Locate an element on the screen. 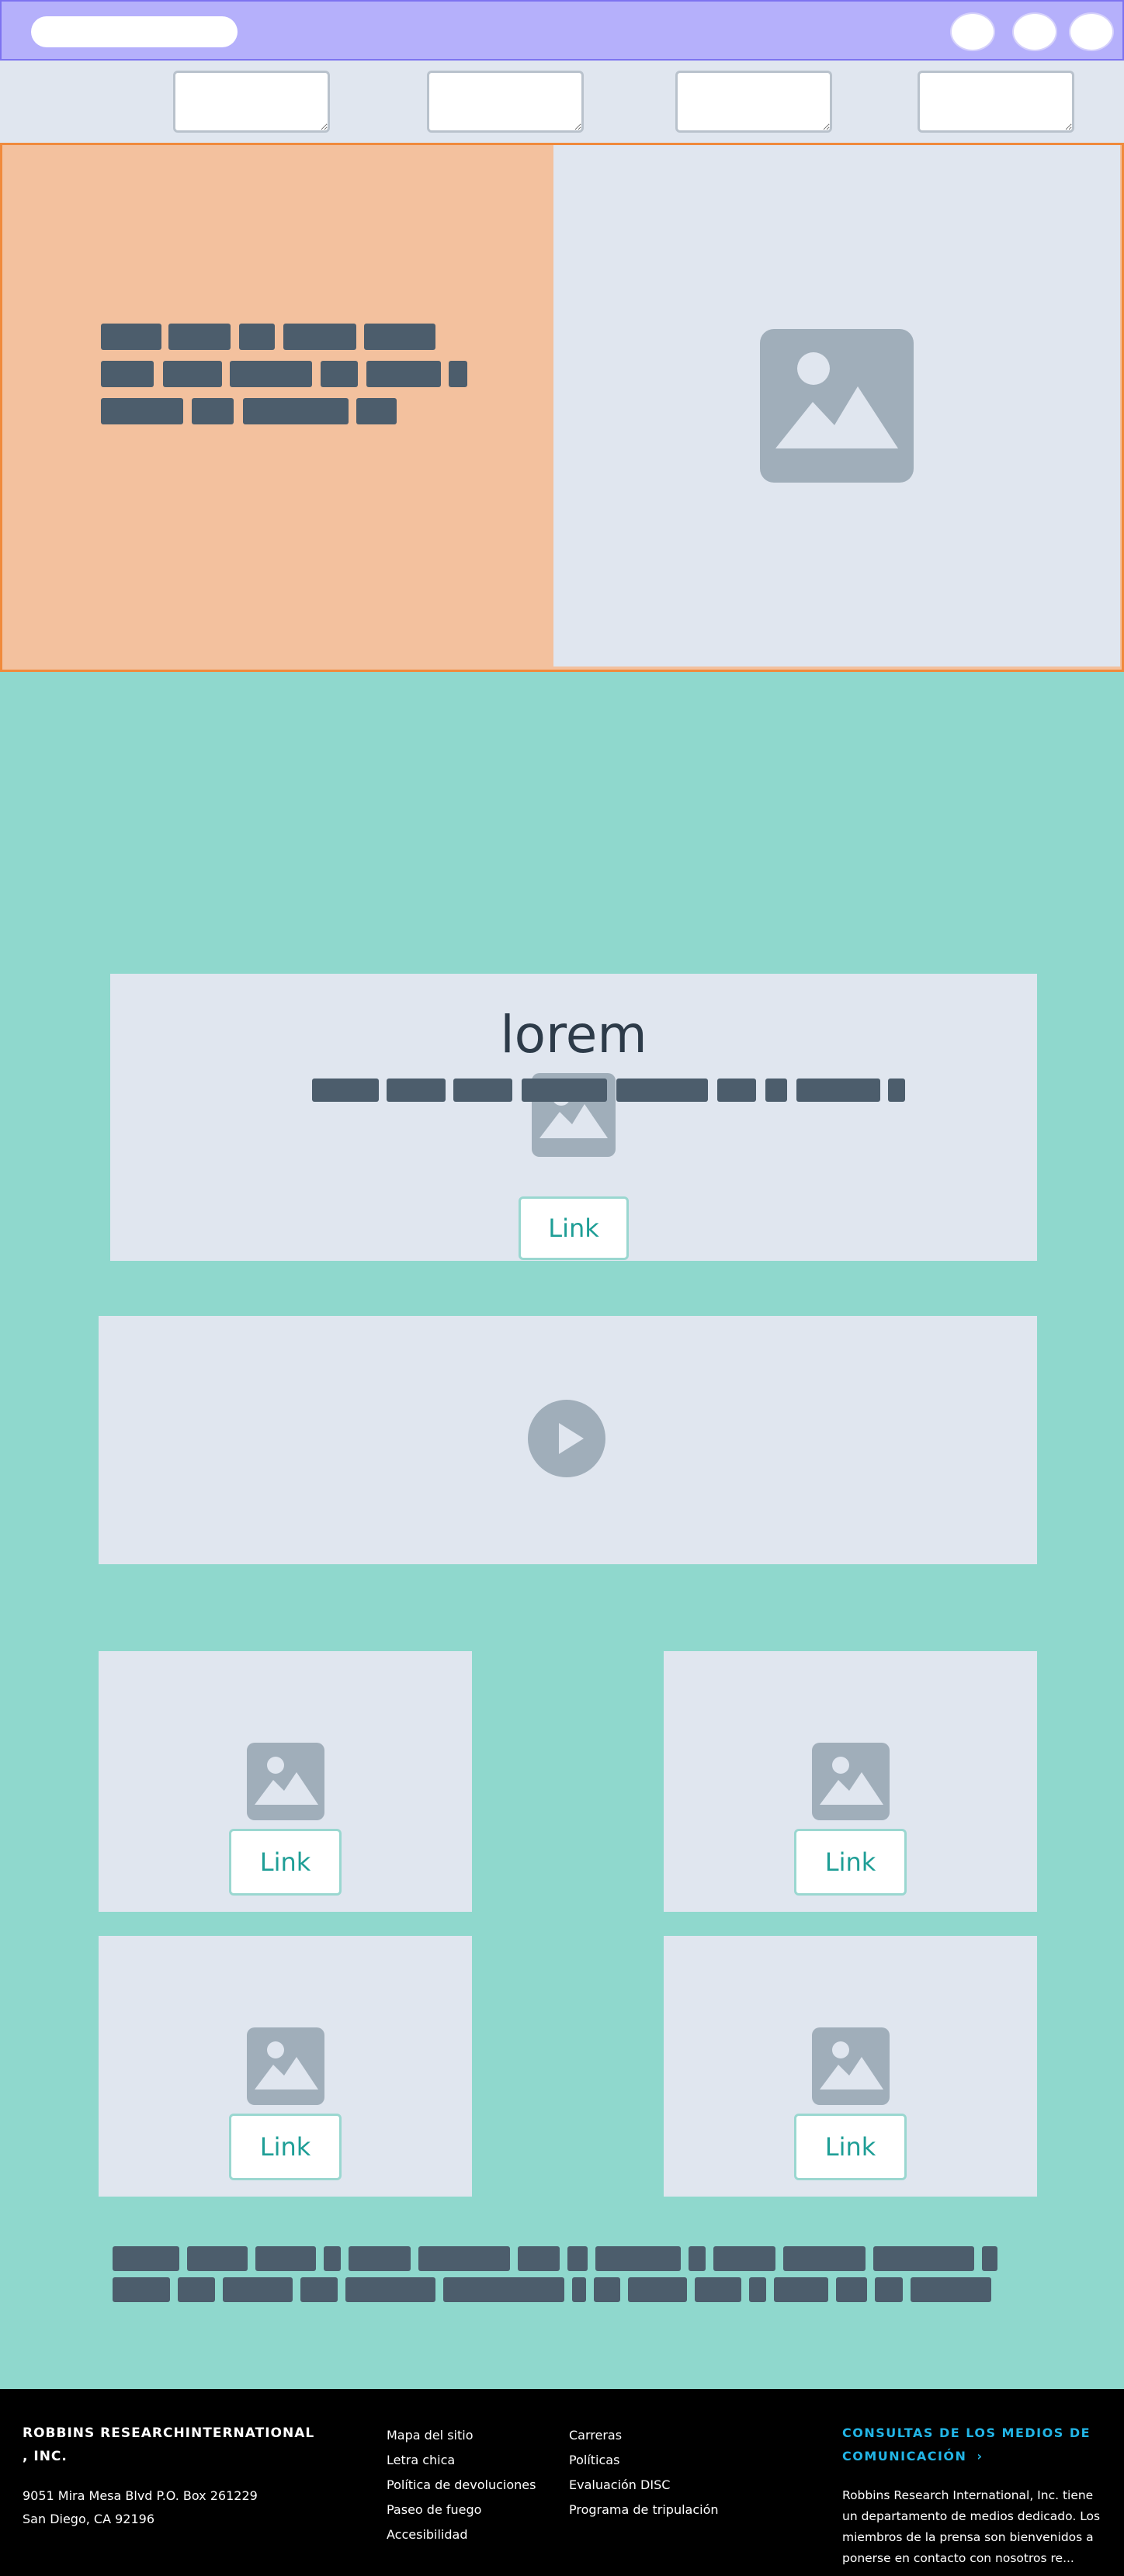 The image size is (1124, 2576). sub-nav is located at coordinates (562, 102).